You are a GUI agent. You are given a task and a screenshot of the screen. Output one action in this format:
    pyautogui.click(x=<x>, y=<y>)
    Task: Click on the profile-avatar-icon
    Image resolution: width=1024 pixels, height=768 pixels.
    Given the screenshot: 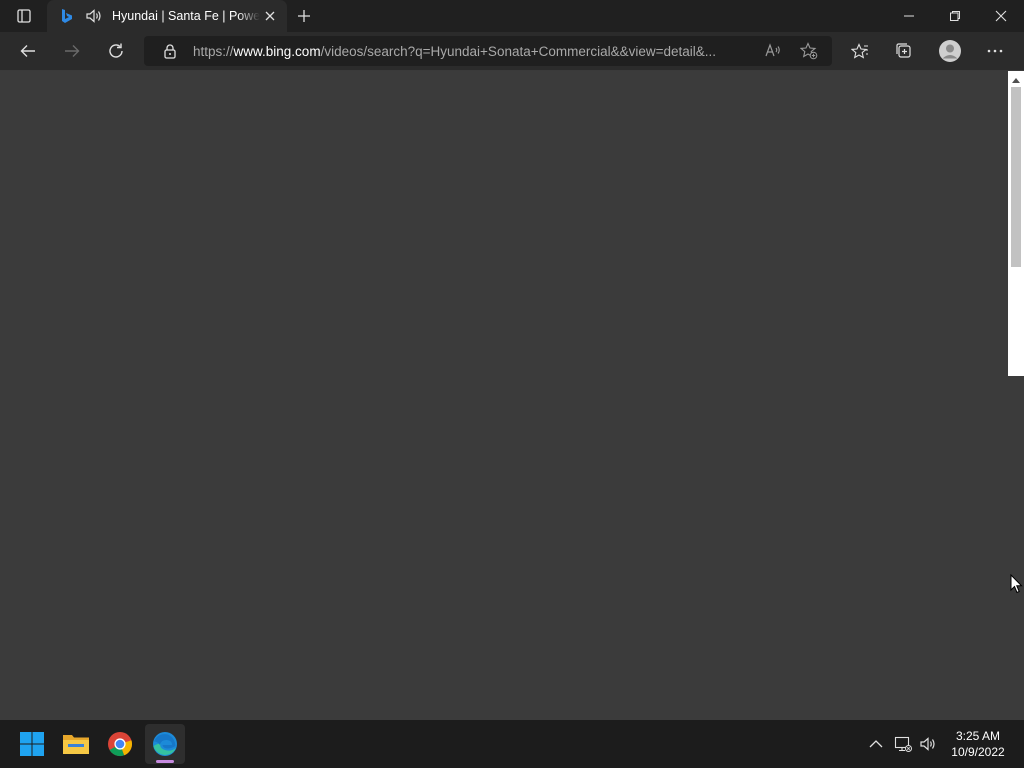 What is the action you would take?
    pyautogui.click(x=950, y=51)
    